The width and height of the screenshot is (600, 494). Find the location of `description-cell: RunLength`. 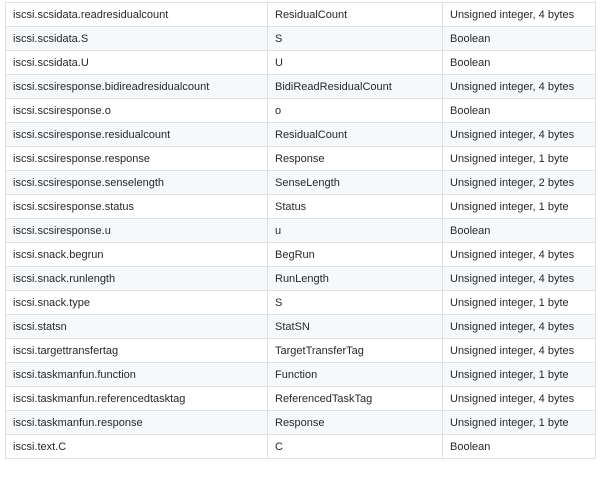

description-cell: RunLength is located at coordinates (355, 278).